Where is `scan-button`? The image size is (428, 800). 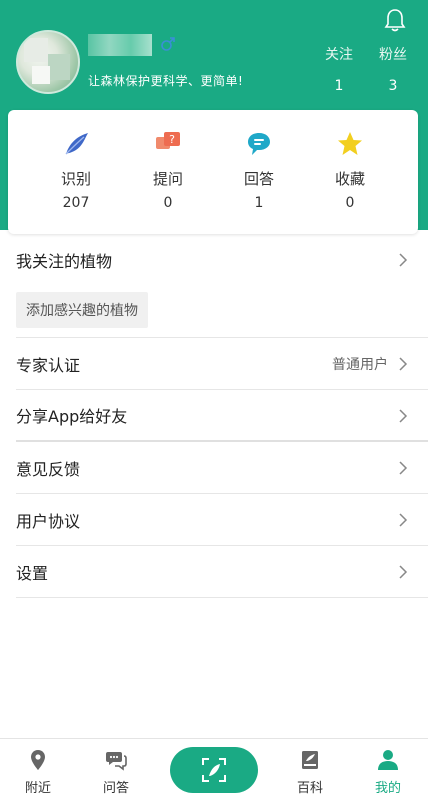
scan-button is located at coordinates (214, 770).